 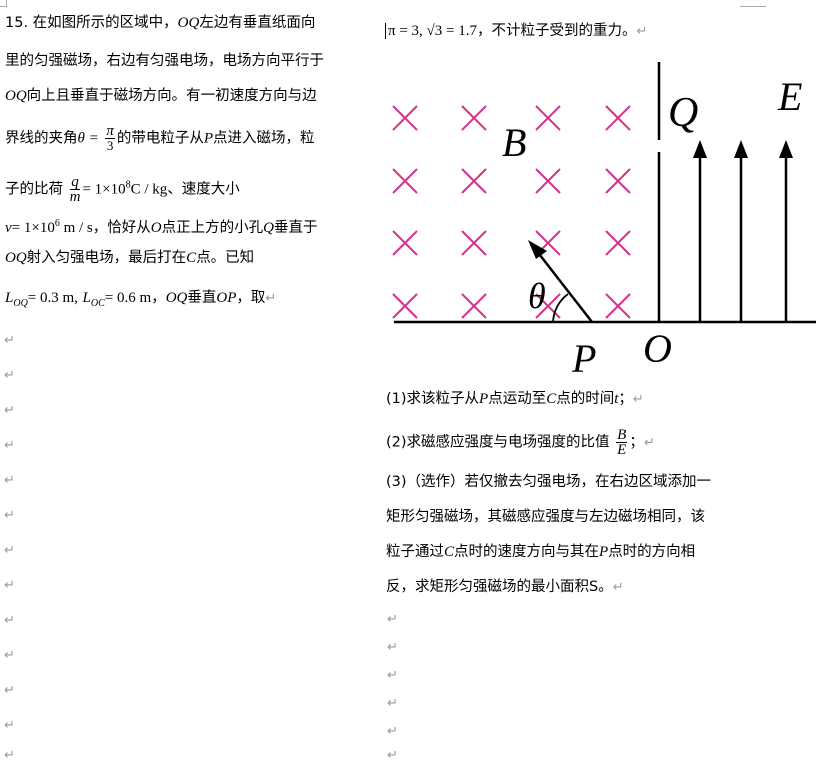 I want to click on label-B: B, so click(x=514, y=142).